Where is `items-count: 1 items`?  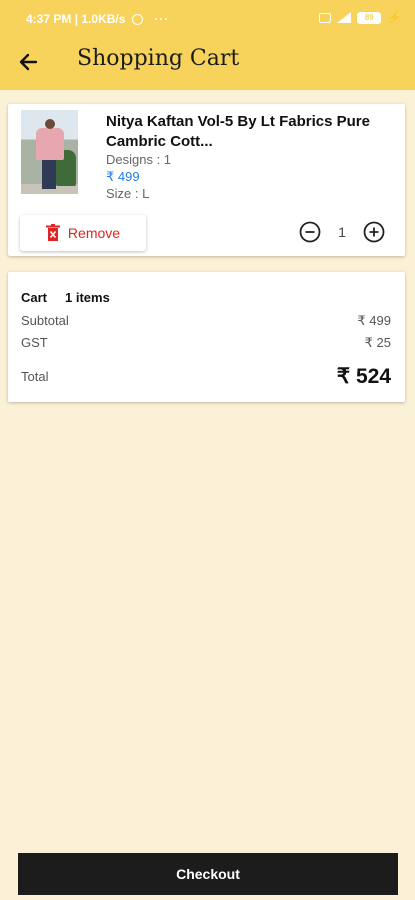 items-count: 1 items is located at coordinates (87, 297).